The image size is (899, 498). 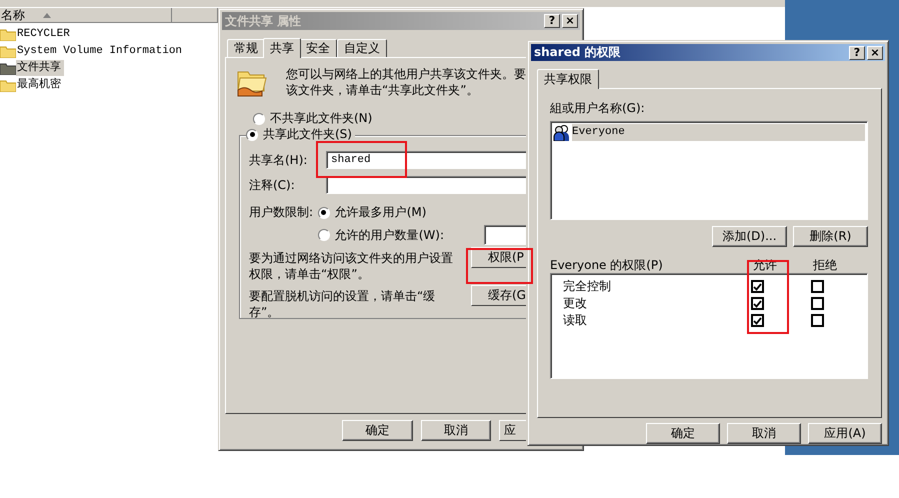 What do you see at coordinates (426, 160) in the screenshot?
I see `share-name-field: shared` at bounding box center [426, 160].